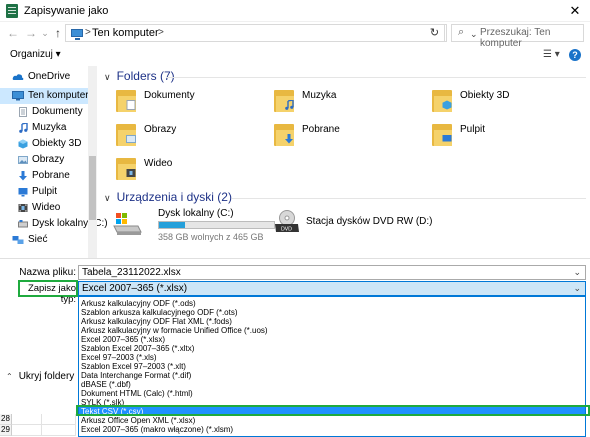  Describe the element at coordinates (211, 237) in the screenshot. I see `drive-free-space: 358 GB wolnych z 465 GB` at that location.